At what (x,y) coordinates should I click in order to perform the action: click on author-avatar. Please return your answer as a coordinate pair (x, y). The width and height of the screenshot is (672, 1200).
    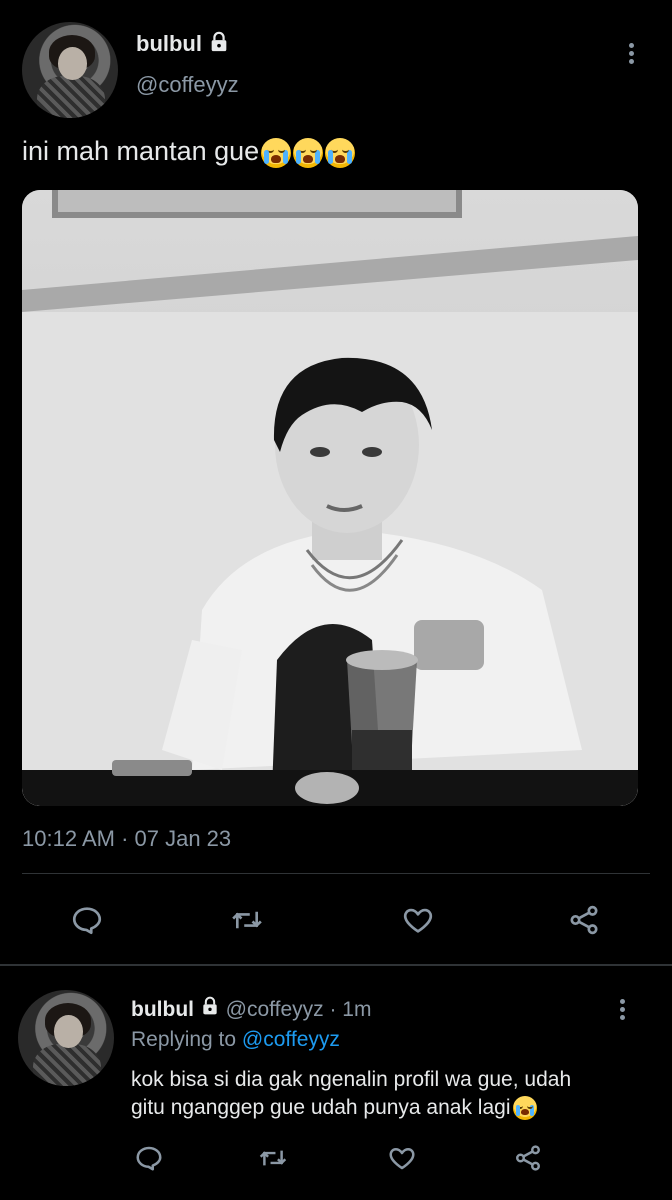
    Looking at the image, I should click on (70, 70).